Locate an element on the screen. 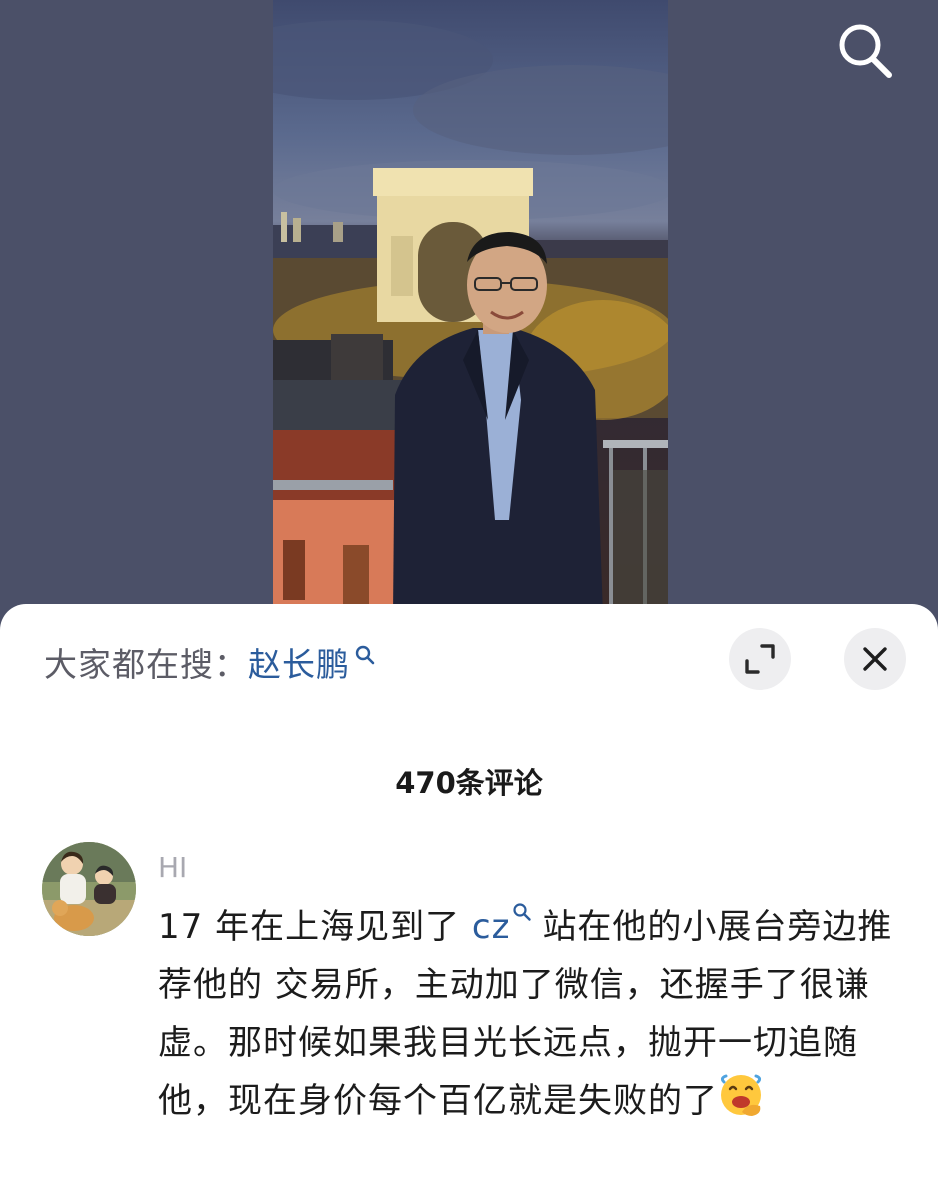 The height and width of the screenshot is (1200, 938). trending-search-bar: 大家都在搜： 赵长鹏 is located at coordinates (210, 662).